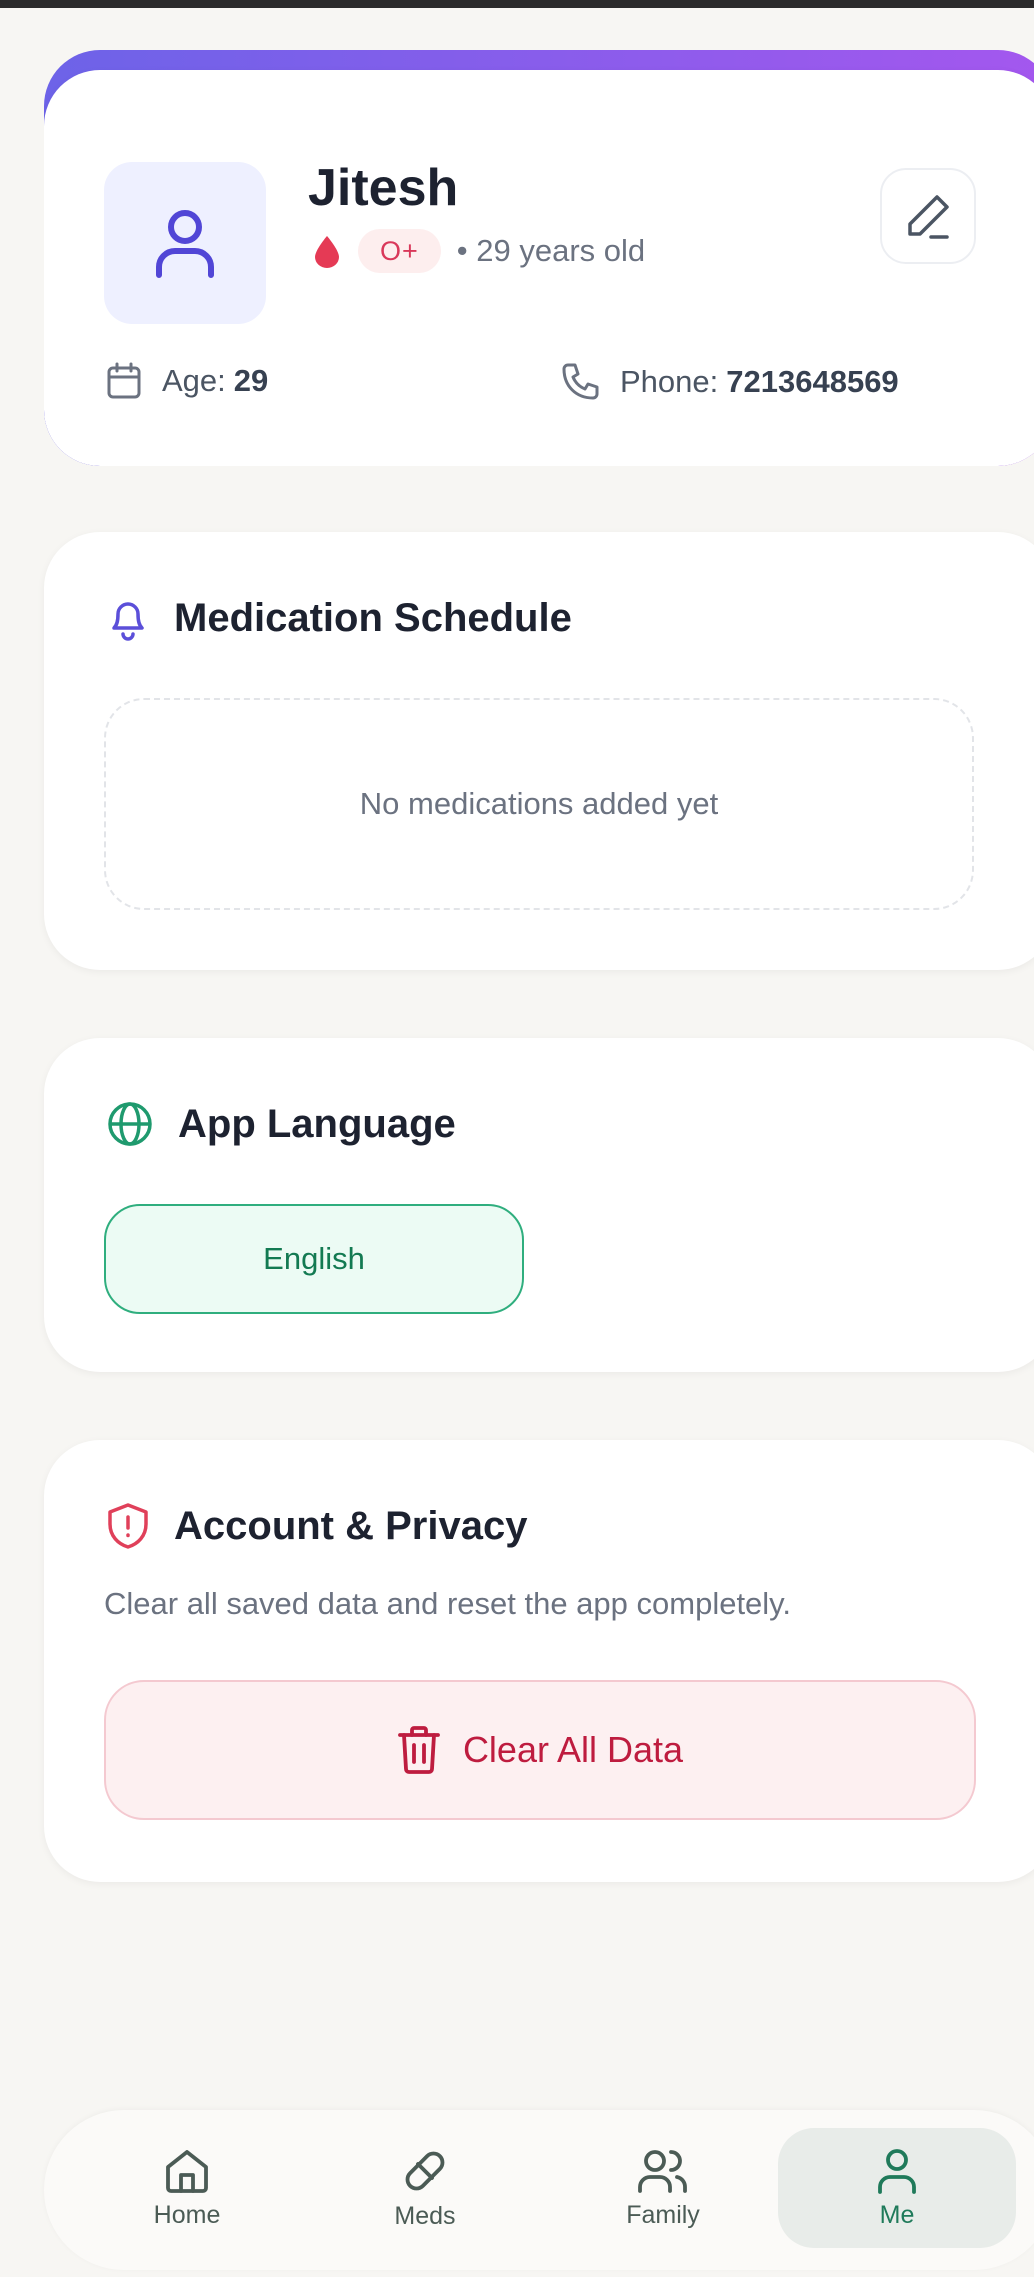  What do you see at coordinates (669, 381) in the screenshot?
I see `phone-label: Phone:` at bounding box center [669, 381].